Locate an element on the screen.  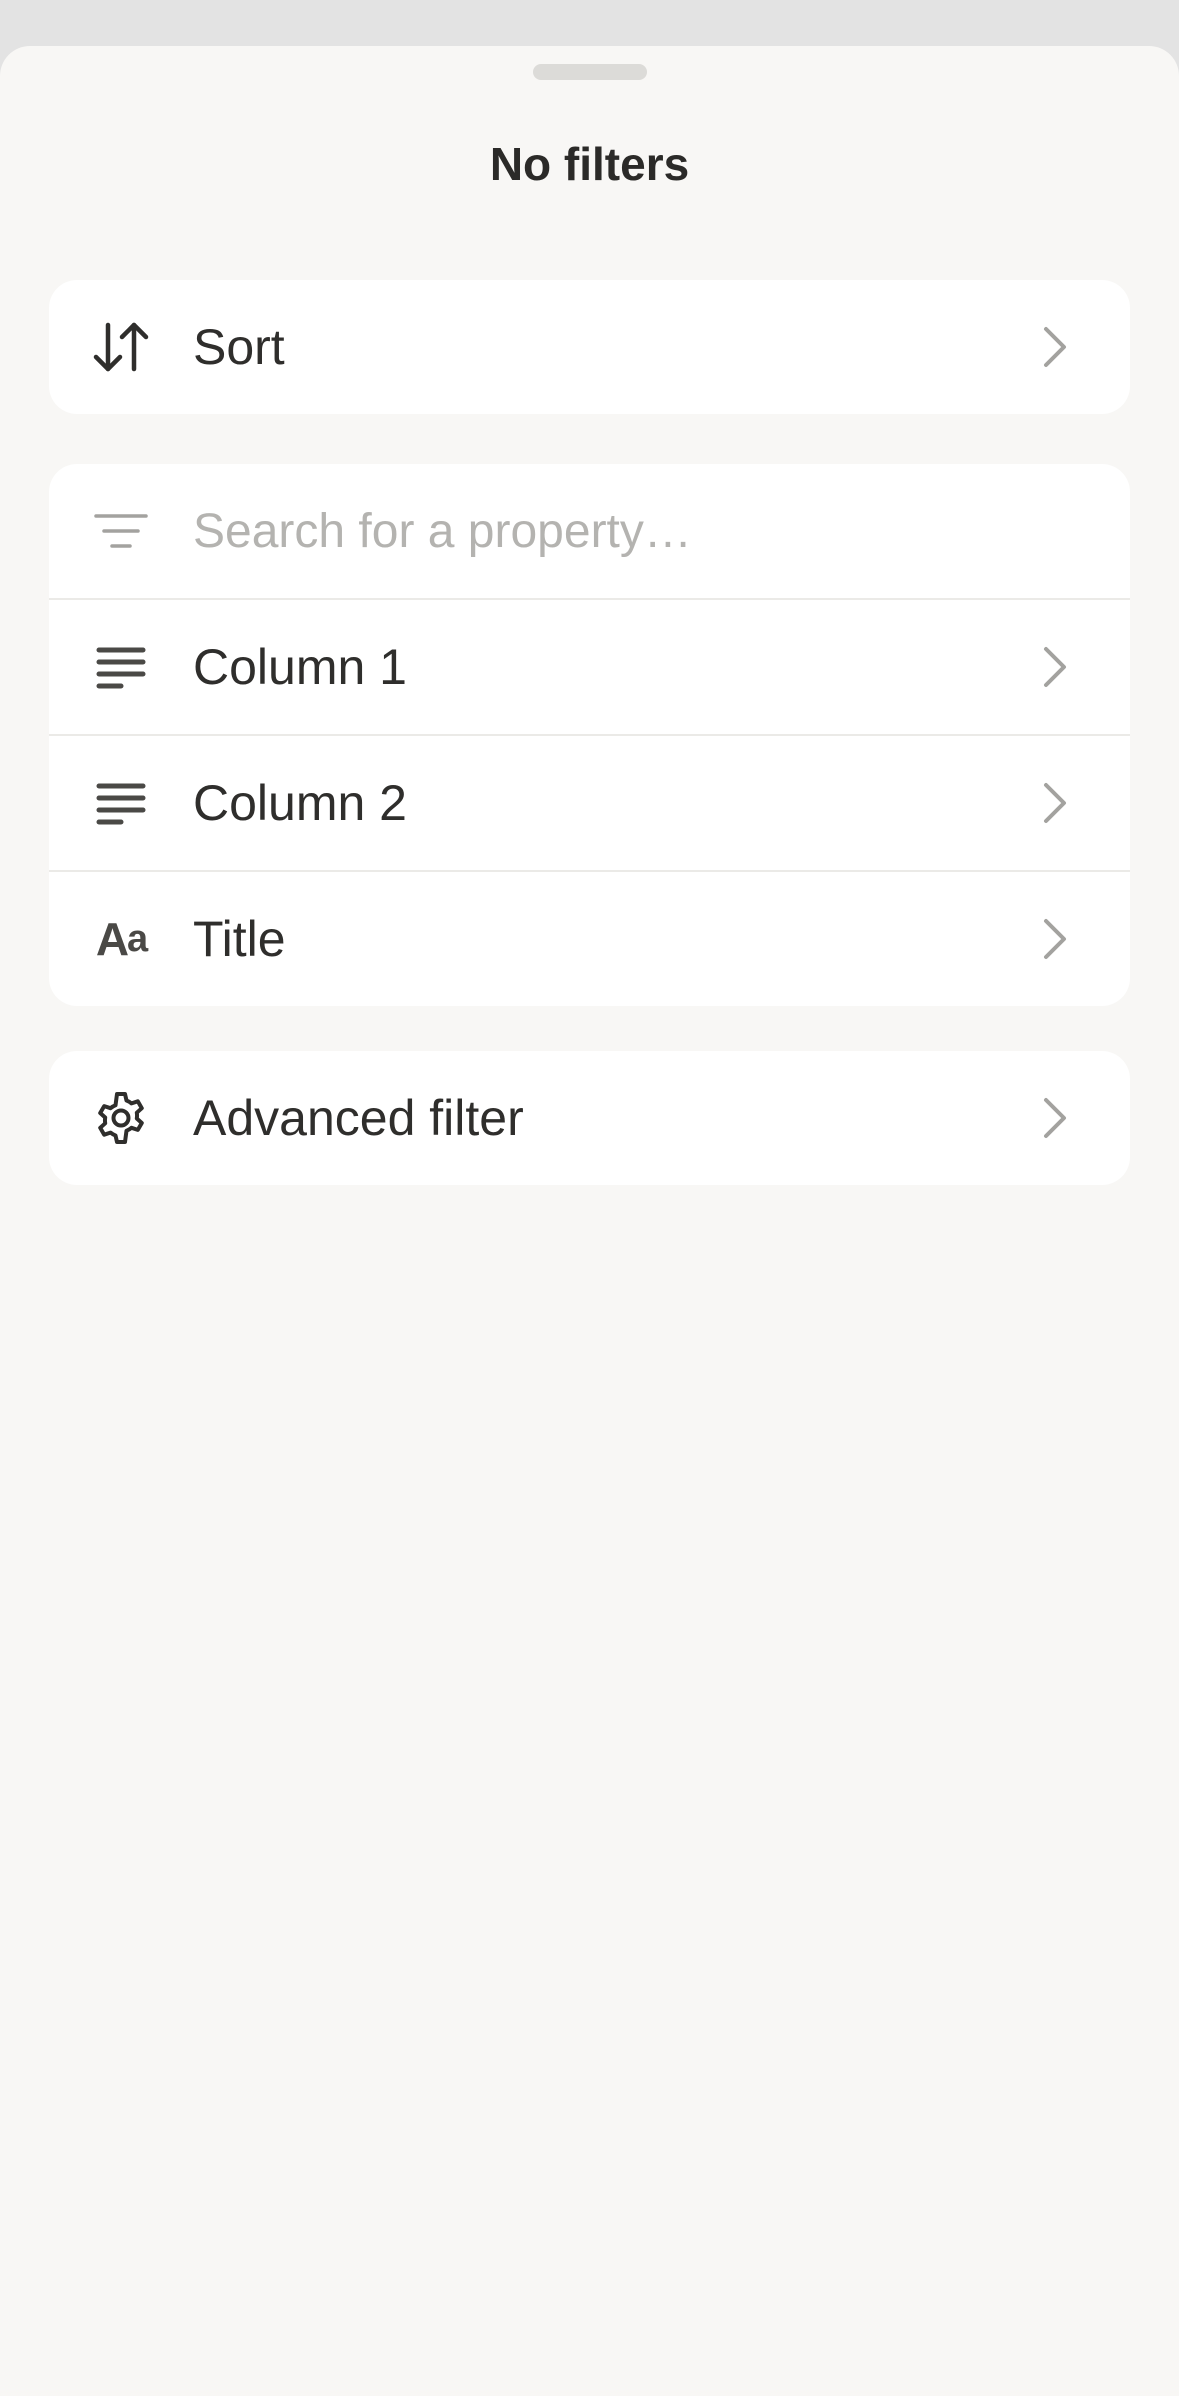
title-aa-icon: Aa is located at coordinates (121, 939).